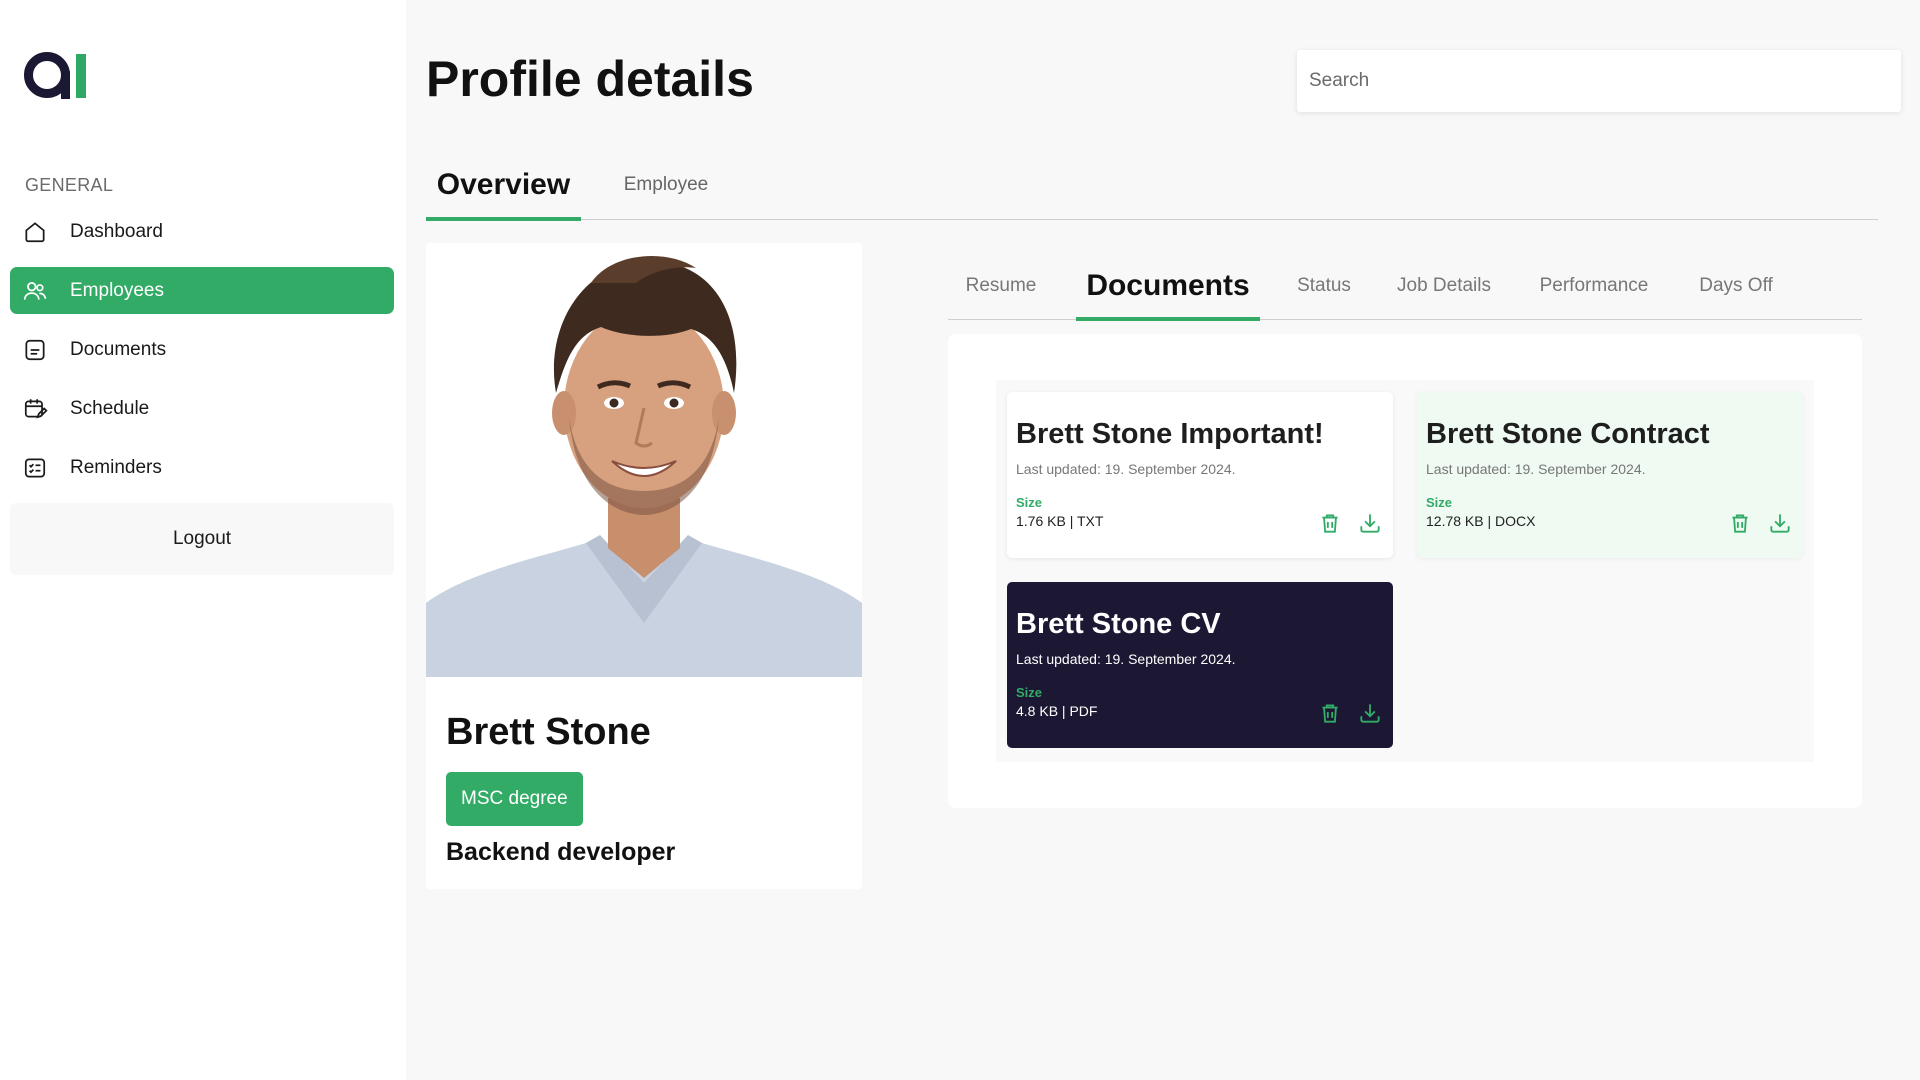 This screenshot has width=1920, height=1080. What do you see at coordinates (118, 349) in the screenshot?
I see `sidebar-item-label: Documents` at bounding box center [118, 349].